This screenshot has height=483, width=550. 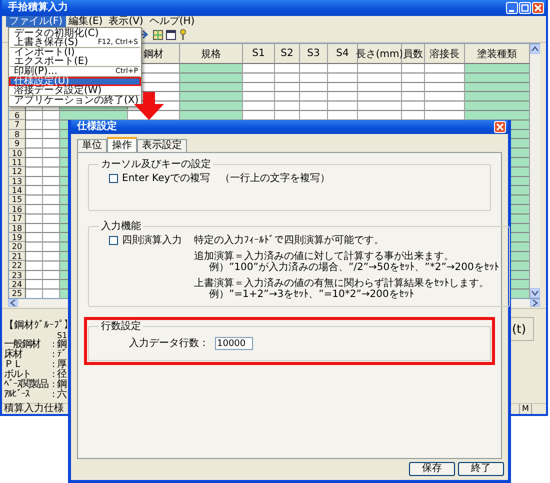 I want to click on group-label: ＰＬ, so click(x=13, y=365).